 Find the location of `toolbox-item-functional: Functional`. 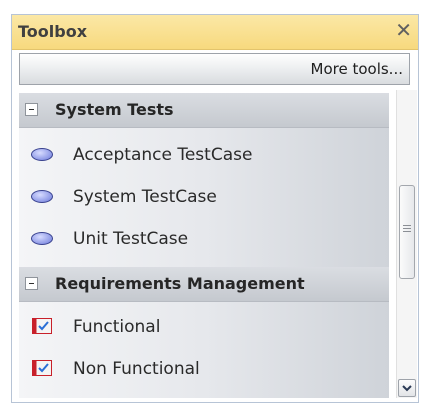

toolbox-item-functional: Functional is located at coordinates (204, 327).